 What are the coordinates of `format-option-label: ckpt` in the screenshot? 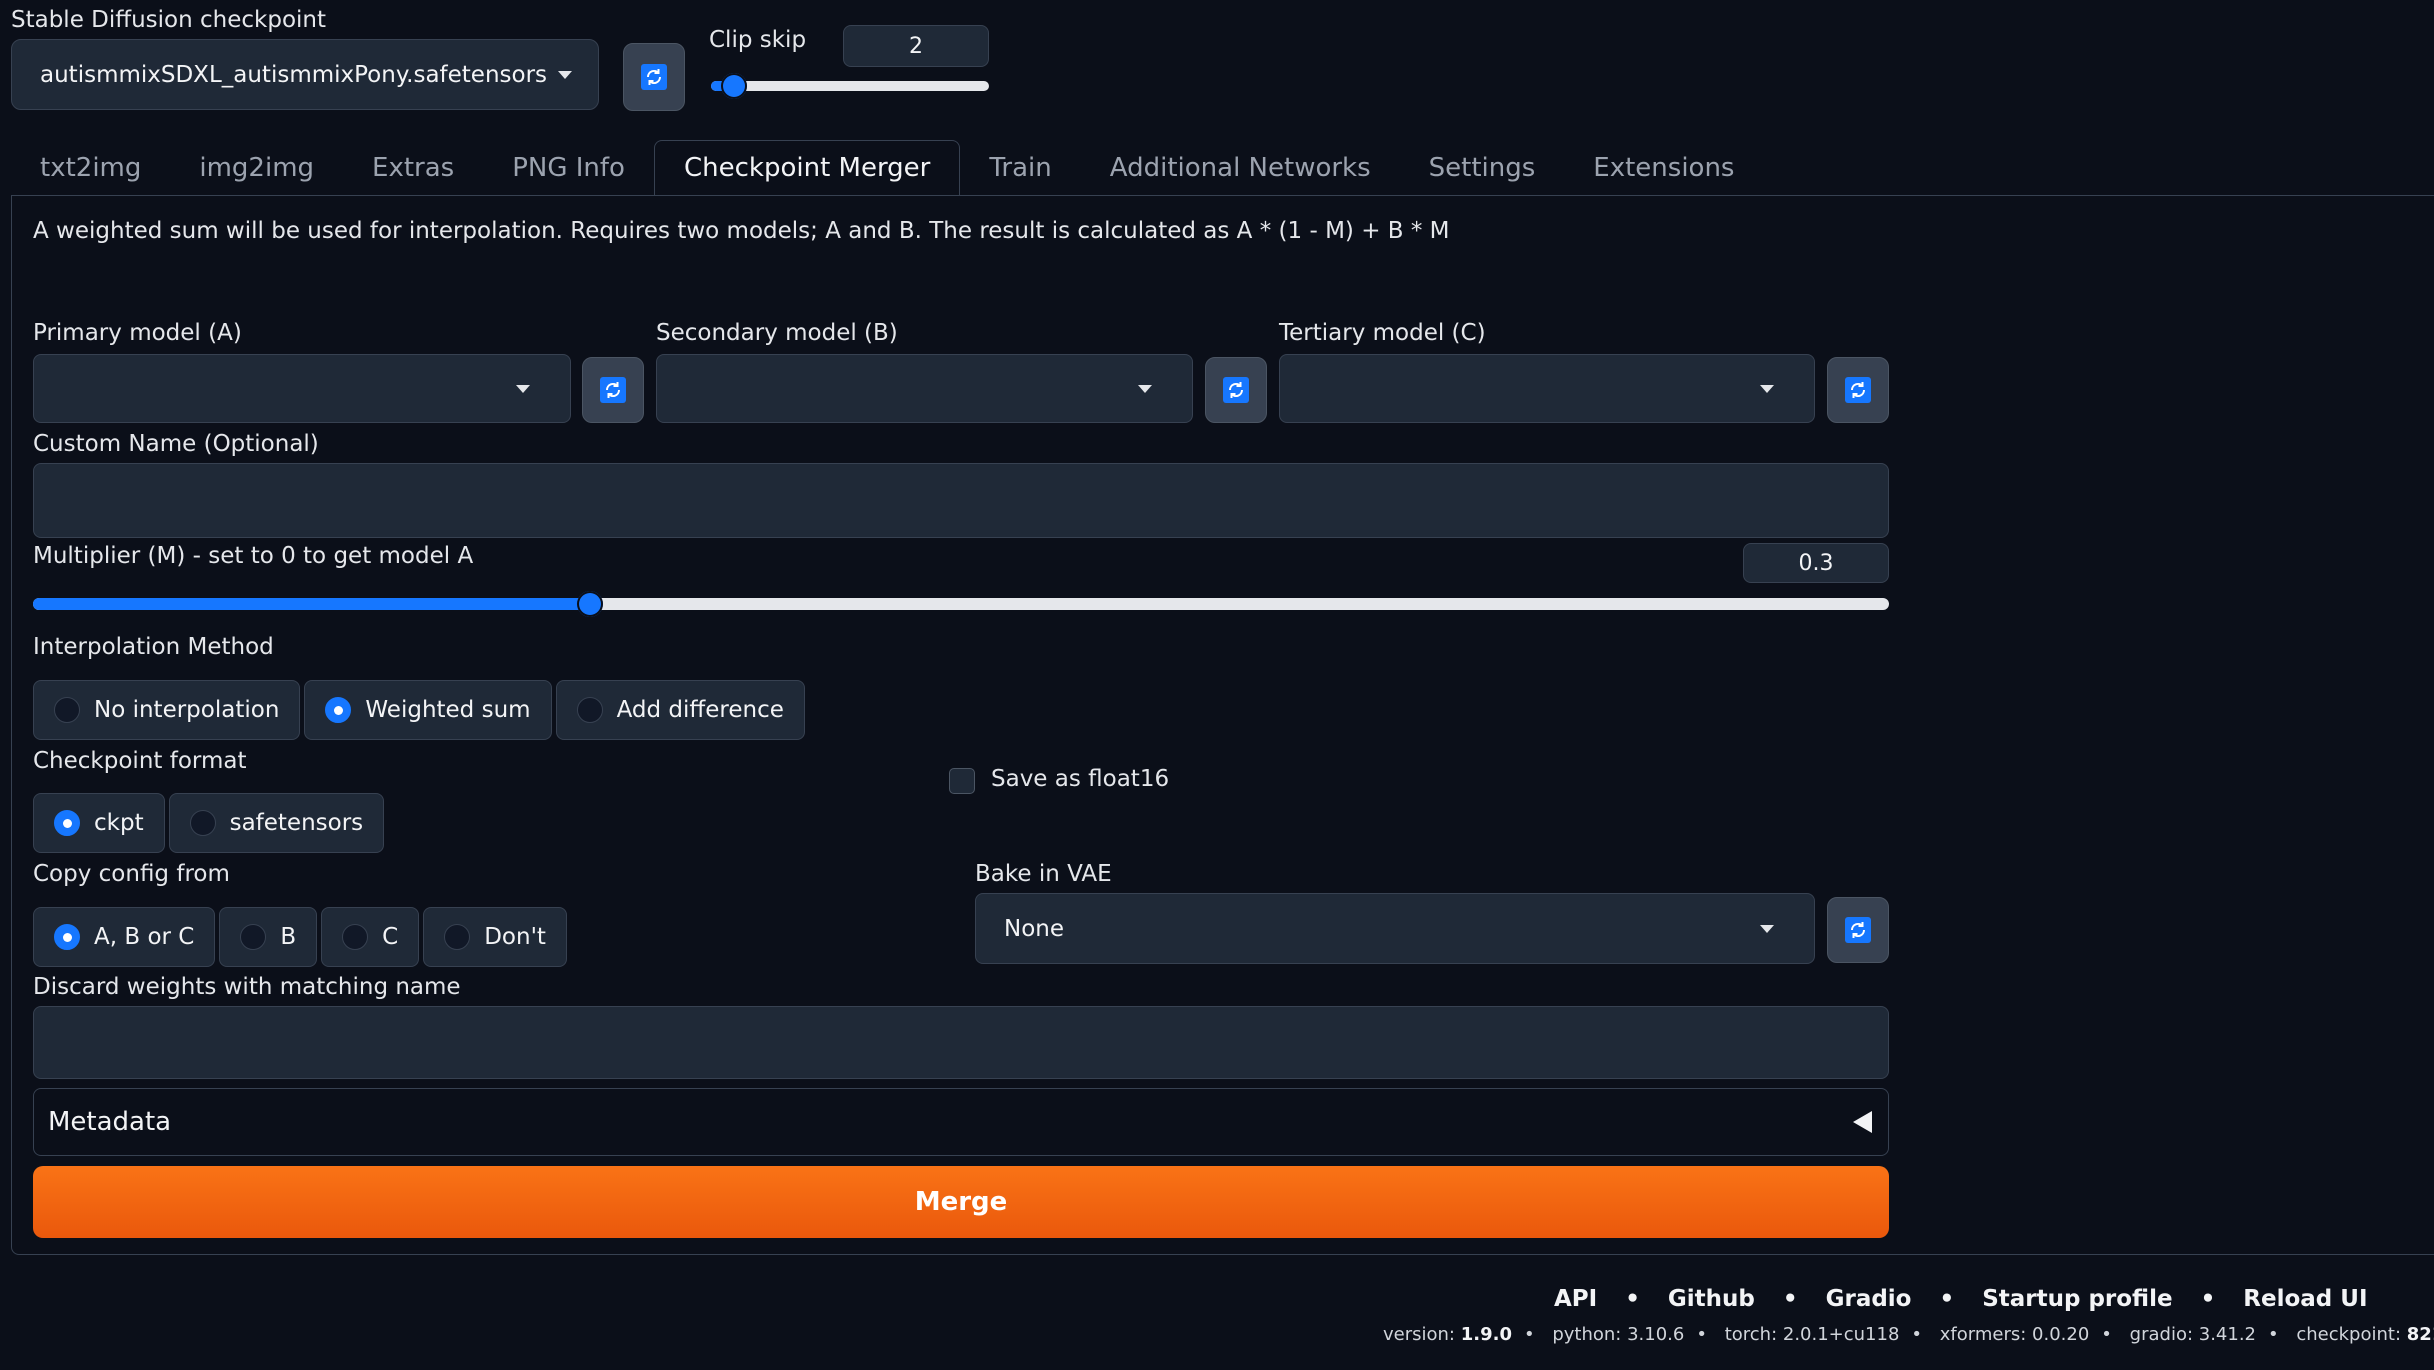 It's located at (119, 823).